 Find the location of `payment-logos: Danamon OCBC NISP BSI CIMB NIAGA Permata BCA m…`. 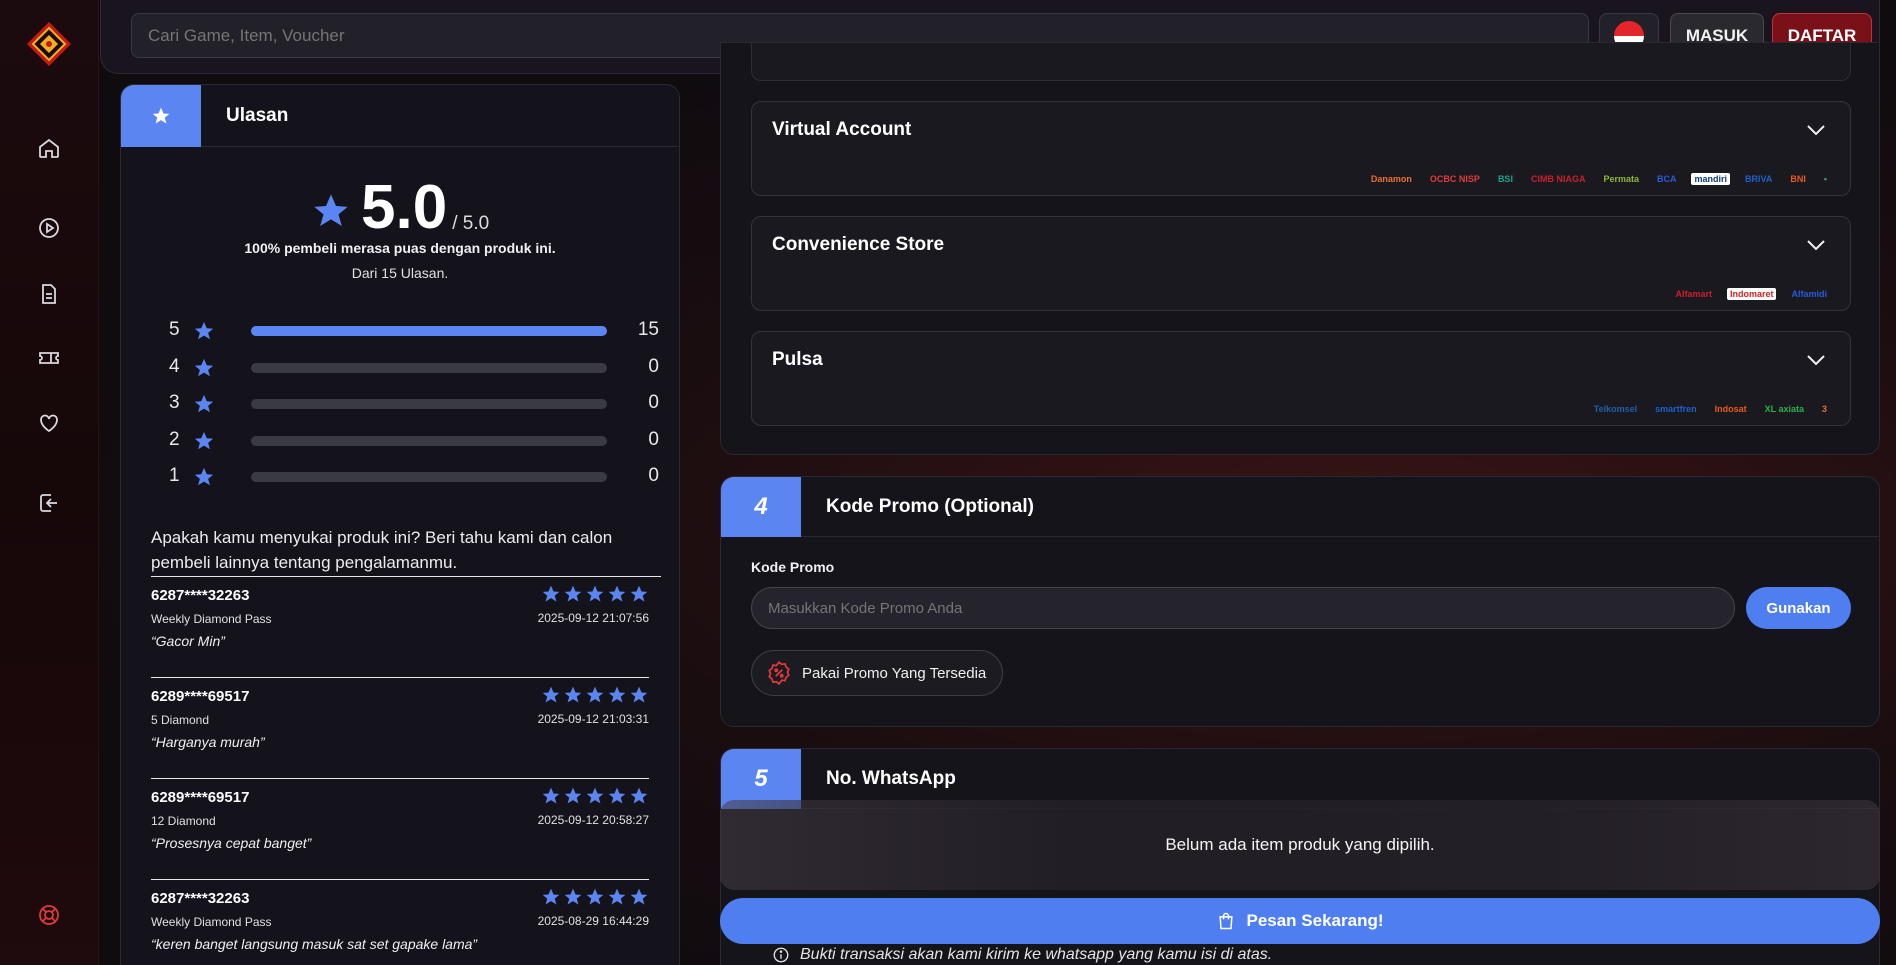

payment-logos: Danamon OCBC NISP BSI CIMB NIAGA Permata BCA m… is located at coordinates (1599, 179).